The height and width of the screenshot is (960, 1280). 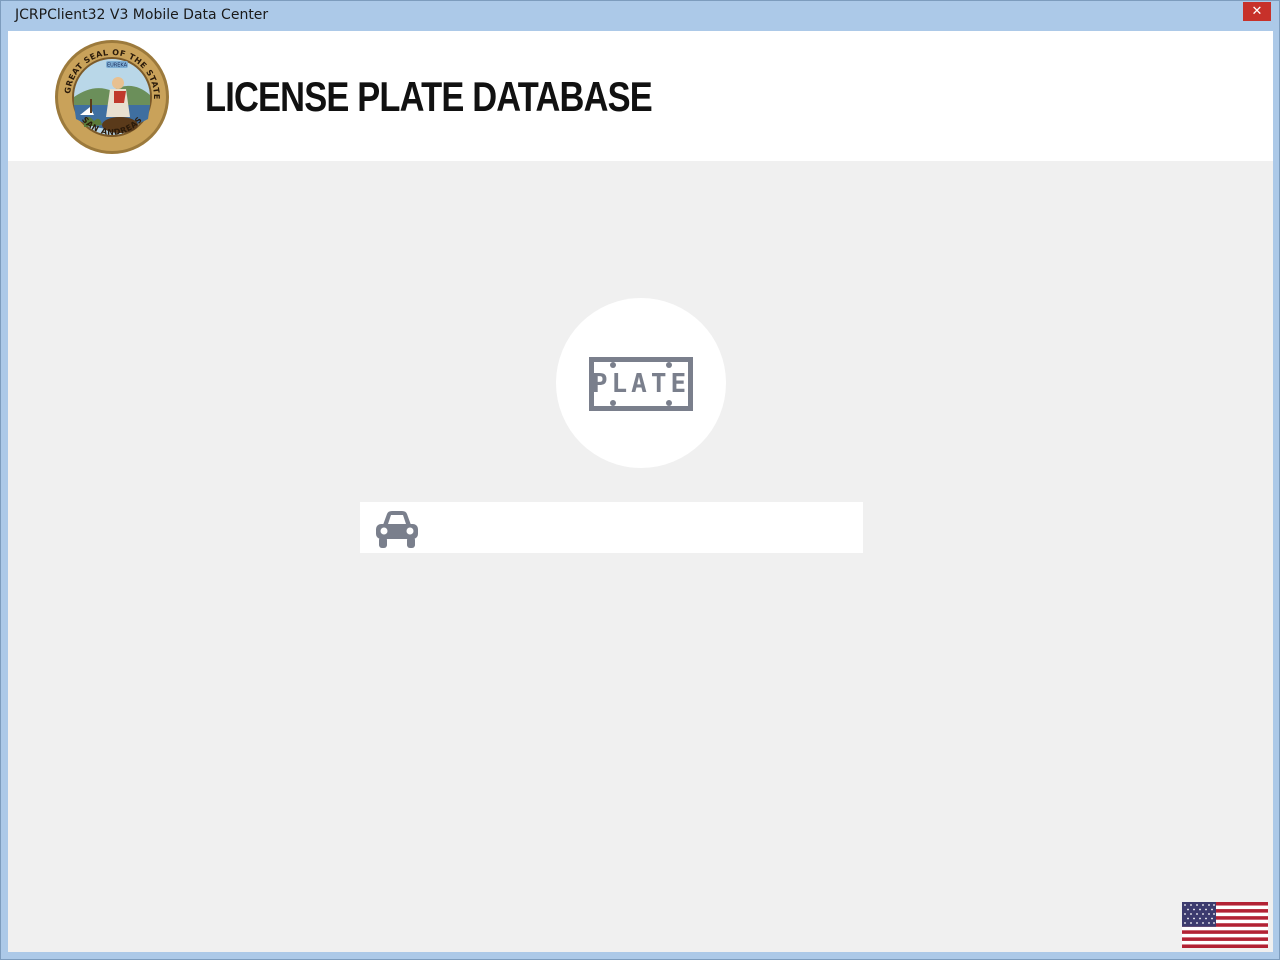 I want to click on plate-search-box, so click(x=611, y=527).